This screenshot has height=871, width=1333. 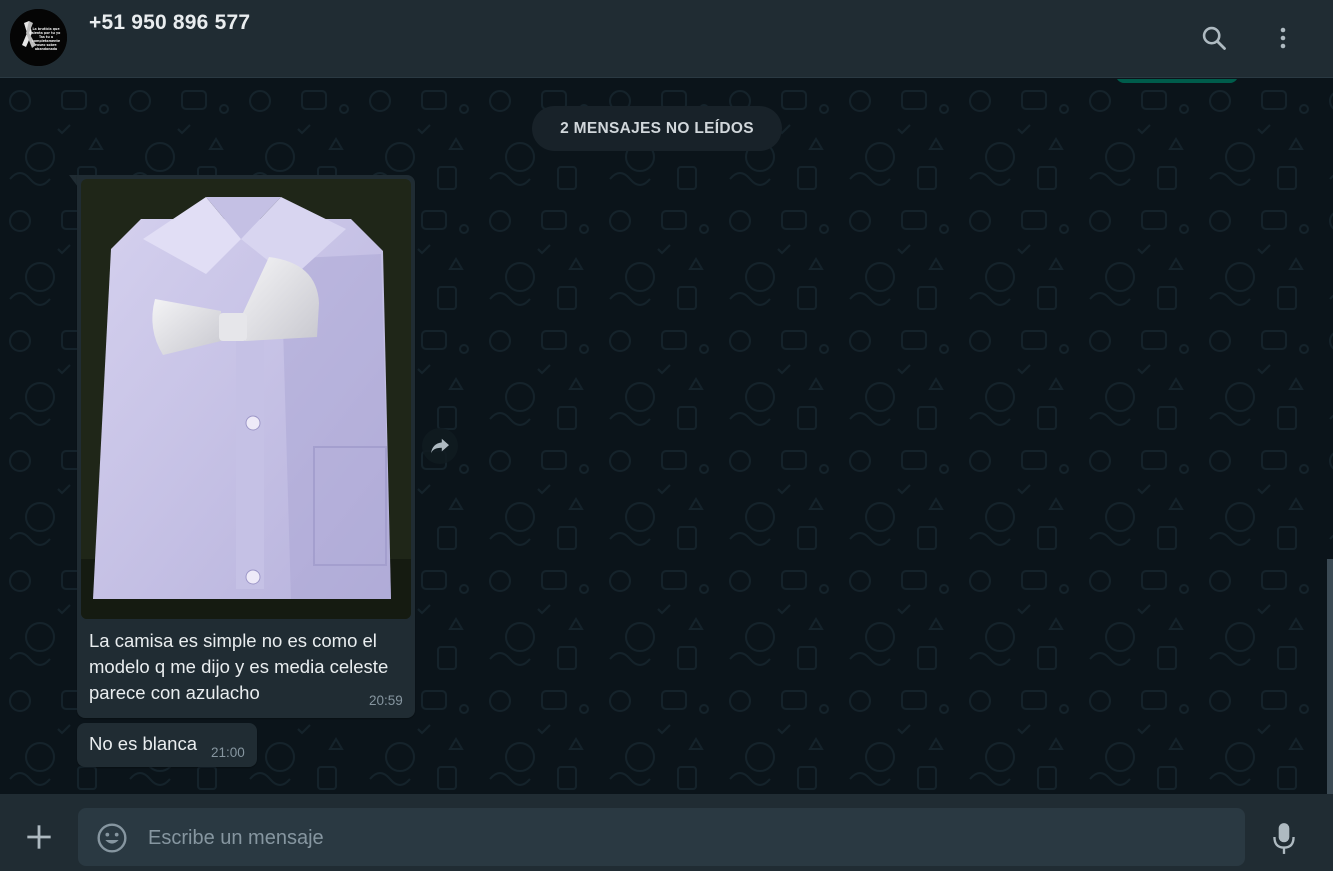 I want to click on scrollbar, so click(x=1330, y=676).